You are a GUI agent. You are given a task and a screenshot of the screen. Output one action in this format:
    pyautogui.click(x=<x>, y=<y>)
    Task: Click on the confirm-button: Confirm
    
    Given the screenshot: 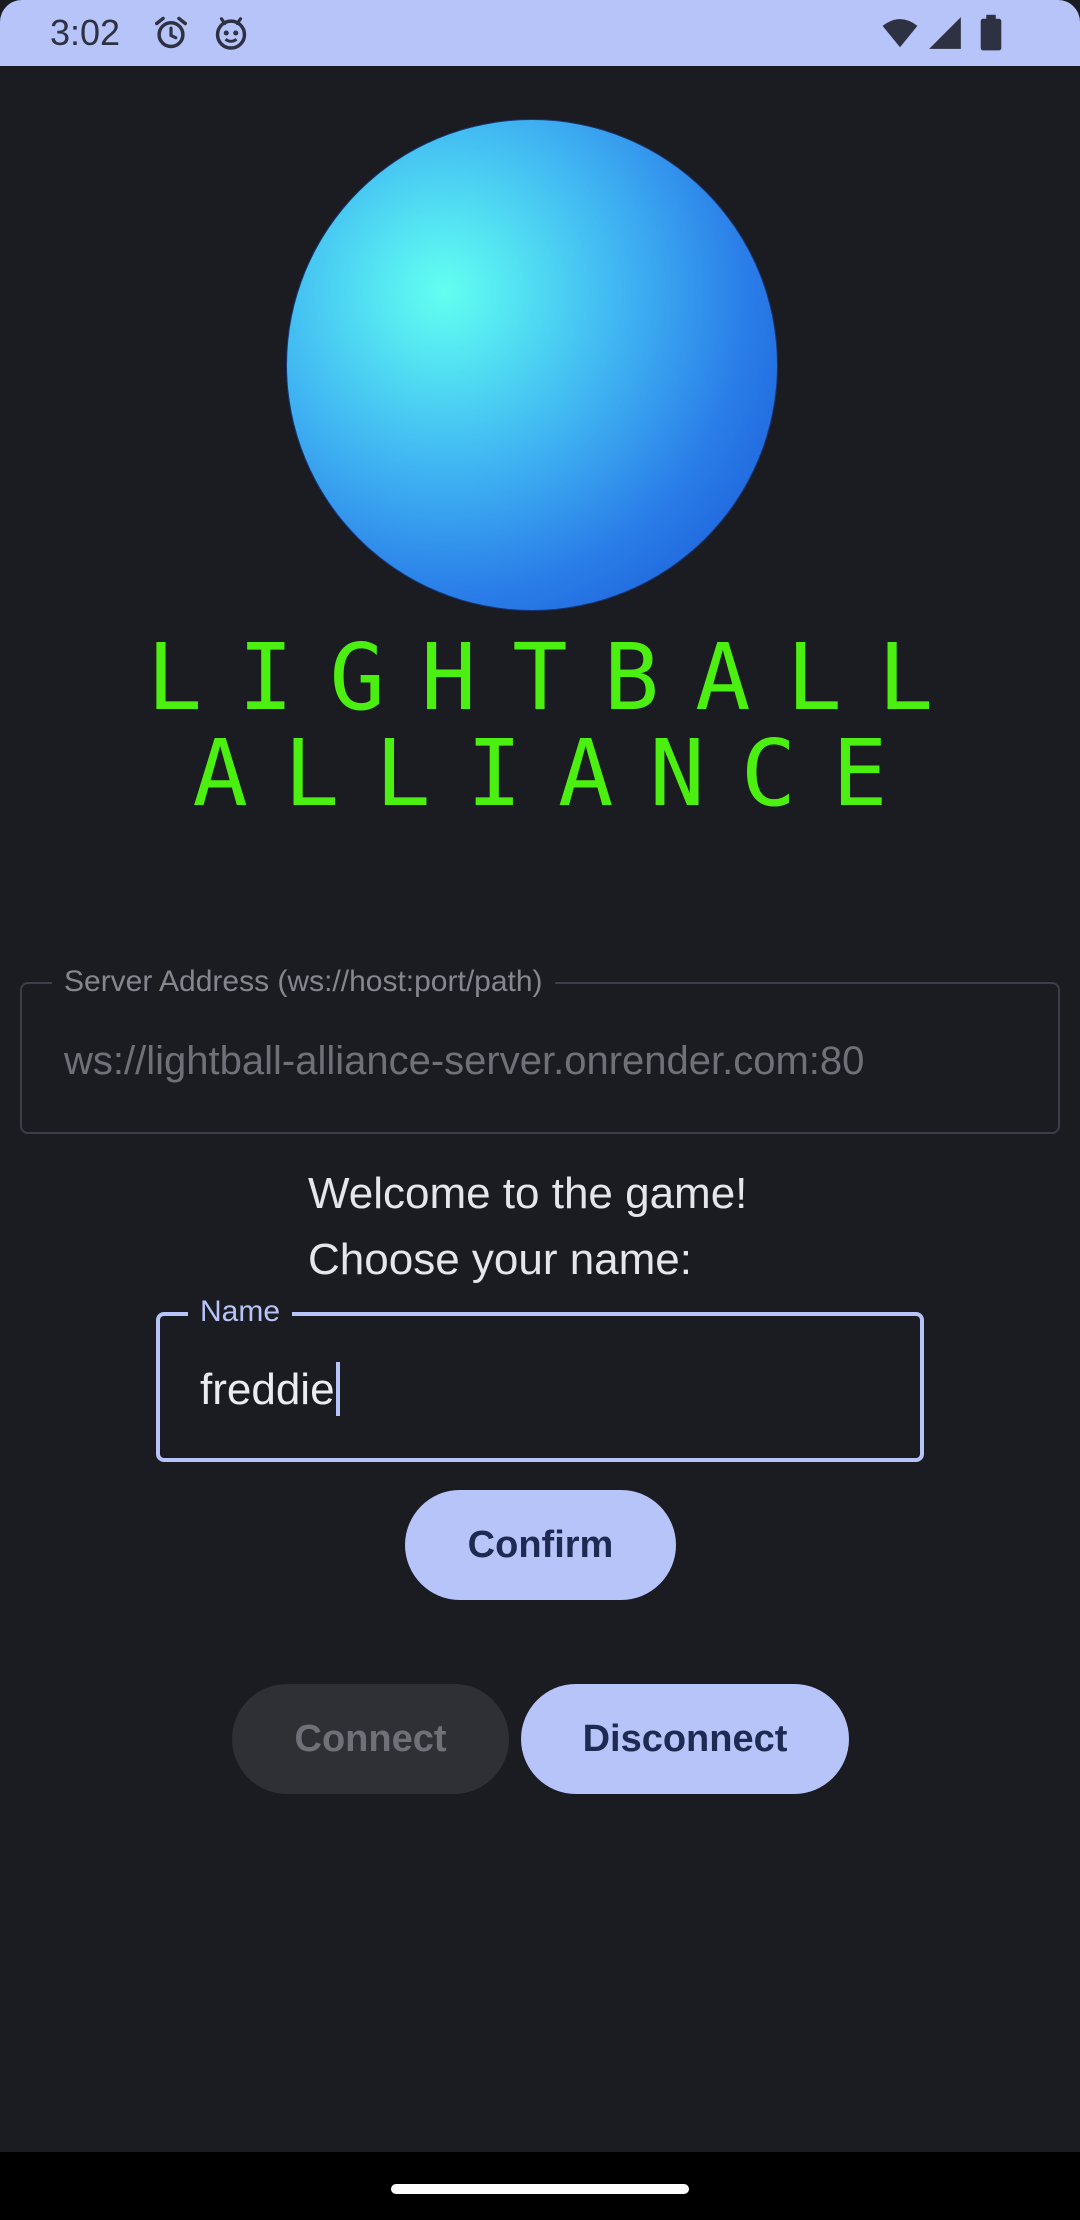 What is the action you would take?
    pyautogui.click(x=540, y=1545)
    